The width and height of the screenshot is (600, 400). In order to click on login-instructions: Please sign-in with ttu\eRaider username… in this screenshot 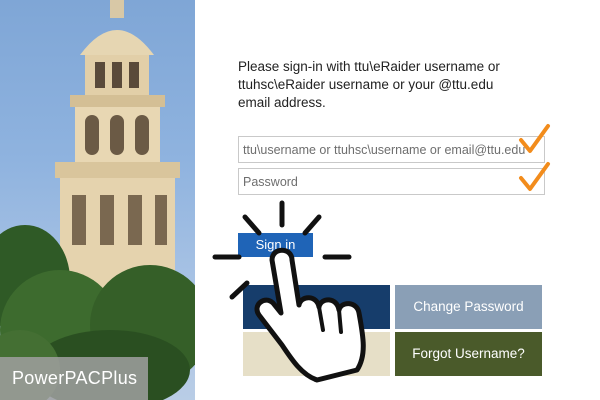, I will do `click(369, 84)`.